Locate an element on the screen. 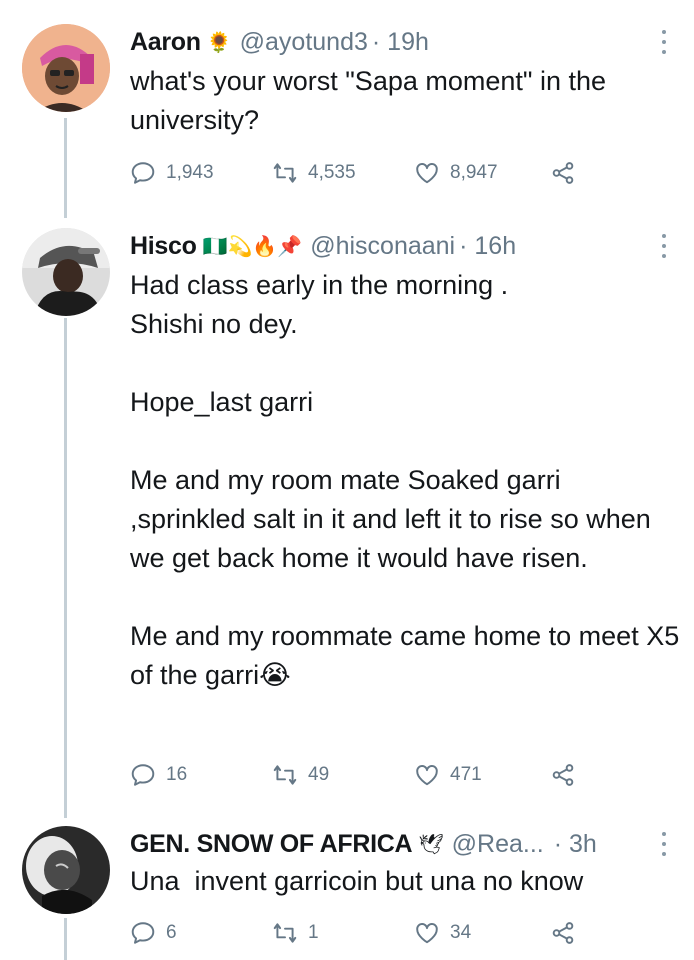 The height and width of the screenshot is (960, 694). retweet-count: 49 is located at coordinates (319, 774).